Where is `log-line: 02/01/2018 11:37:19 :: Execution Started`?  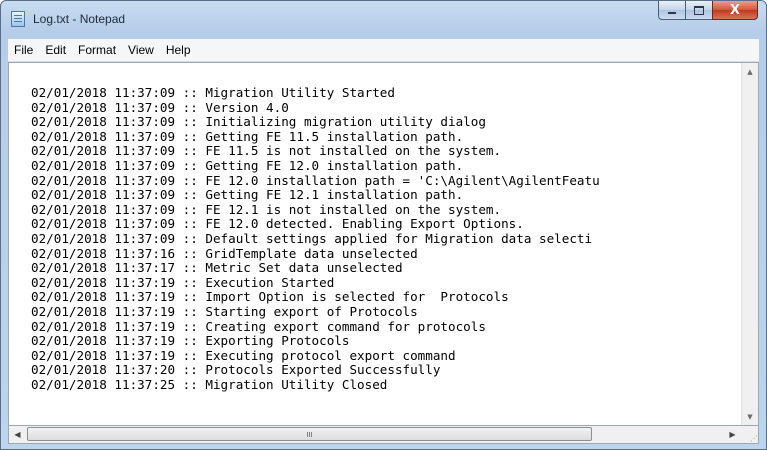 log-line: 02/01/2018 11:37:19 :: Execution Started is located at coordinates (183, 282).